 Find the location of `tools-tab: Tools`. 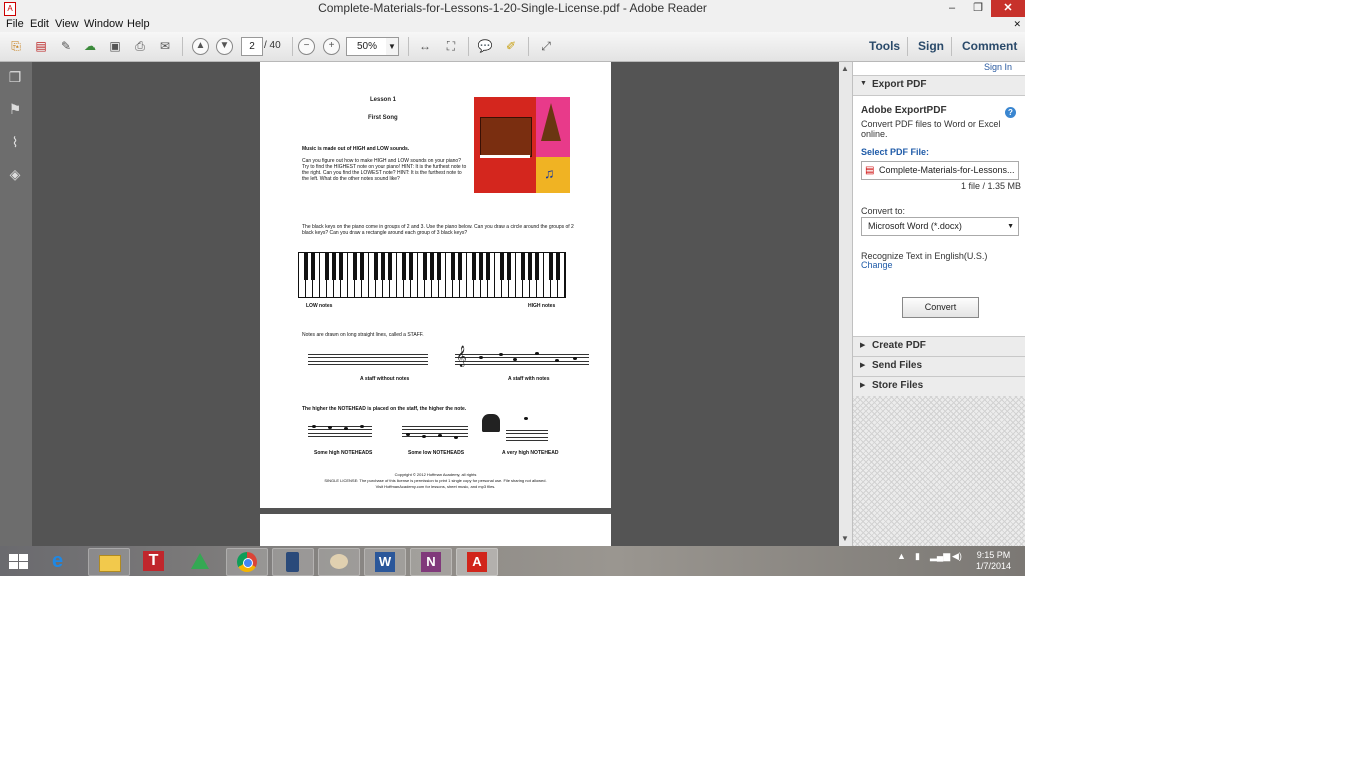

tools-tab: Tools is located at coordinates (884, 46).